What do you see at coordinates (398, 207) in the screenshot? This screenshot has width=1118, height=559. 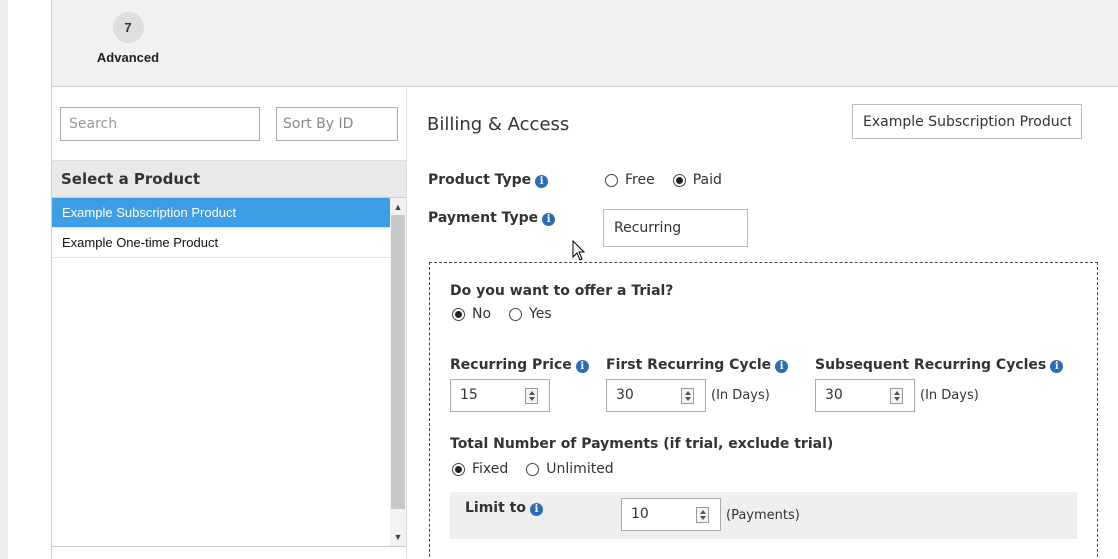 I see `scroll-up-icon: ▲` at bounding box center [398, 207].